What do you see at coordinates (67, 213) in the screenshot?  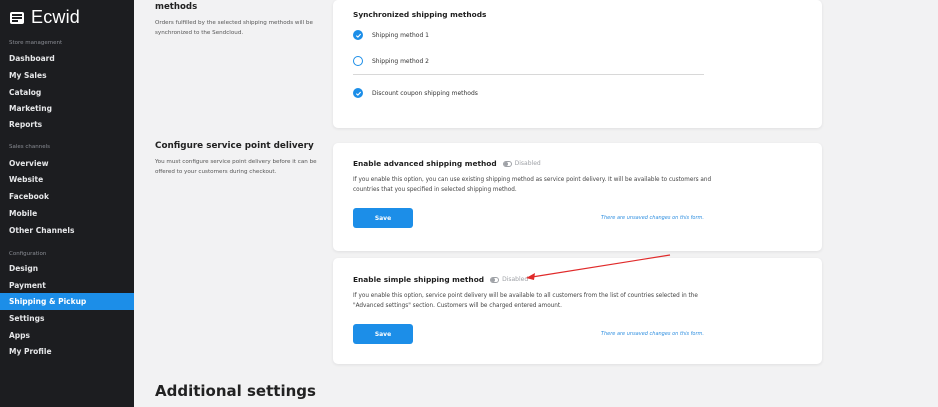 I see `sidebar-item-mobile: Mobile` at bounding box center [67, 213].